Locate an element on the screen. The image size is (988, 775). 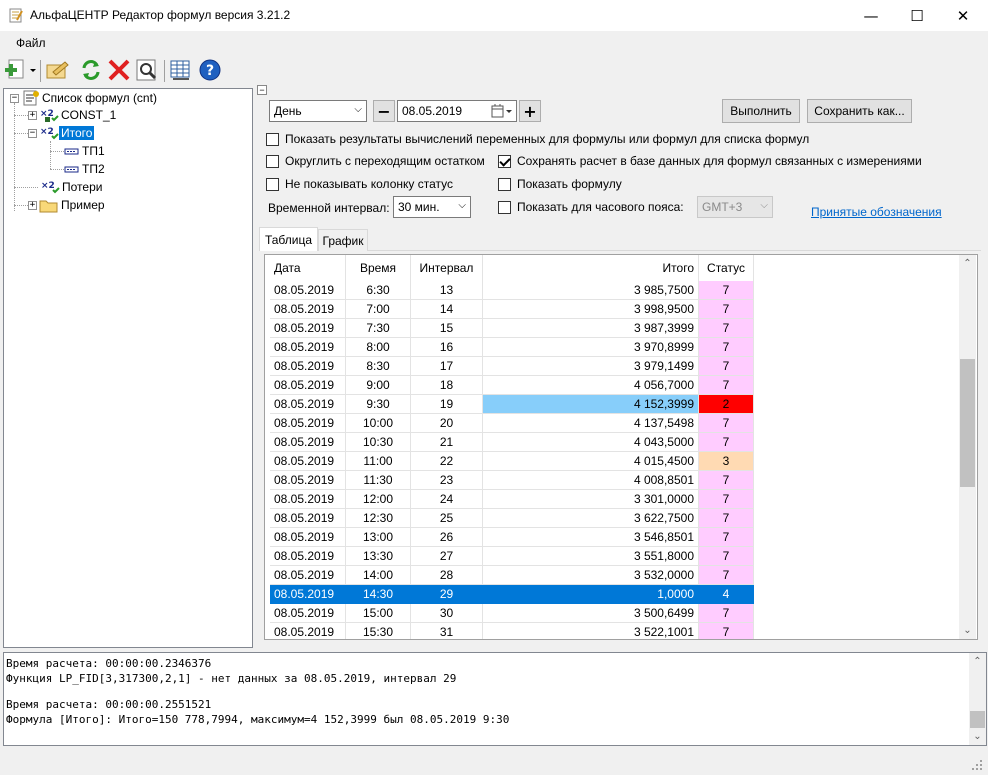
table-row: 08.05.2019 9:30 19 4 152,3999 2 is located at coordinates (512, 404).